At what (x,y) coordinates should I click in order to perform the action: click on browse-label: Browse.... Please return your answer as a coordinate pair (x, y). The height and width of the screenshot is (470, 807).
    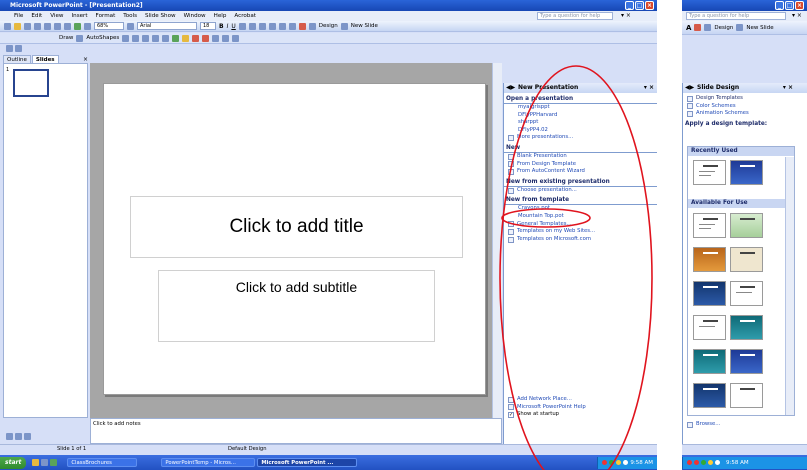
    Looking at the image, I should click on (708, 424).